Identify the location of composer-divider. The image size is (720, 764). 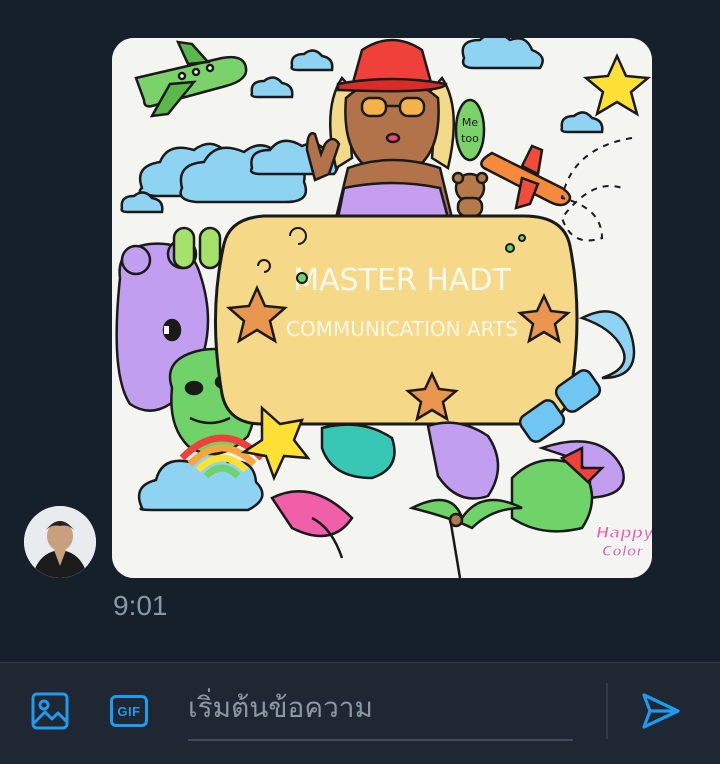
(607, 711).